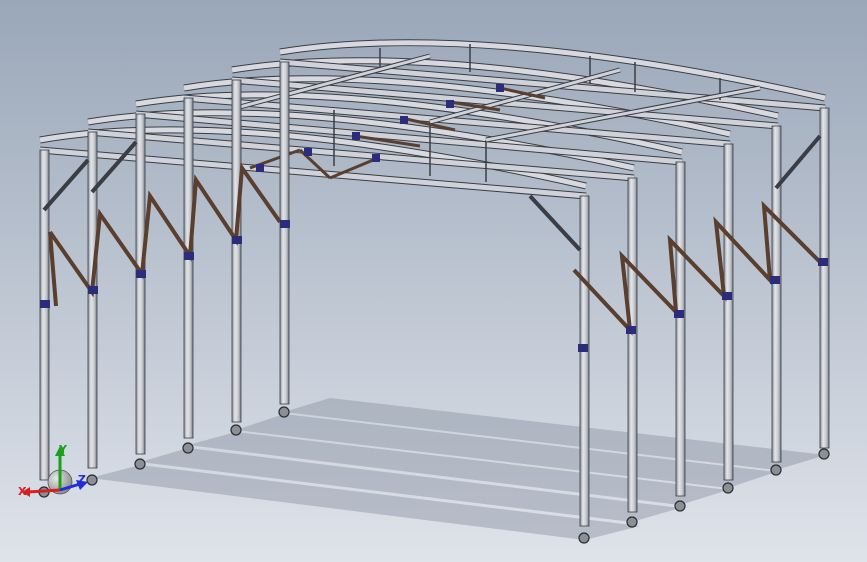  Describe the element at coordinates (165, 264) in the screenshot. I see `left-scissor-clamps` at that location.